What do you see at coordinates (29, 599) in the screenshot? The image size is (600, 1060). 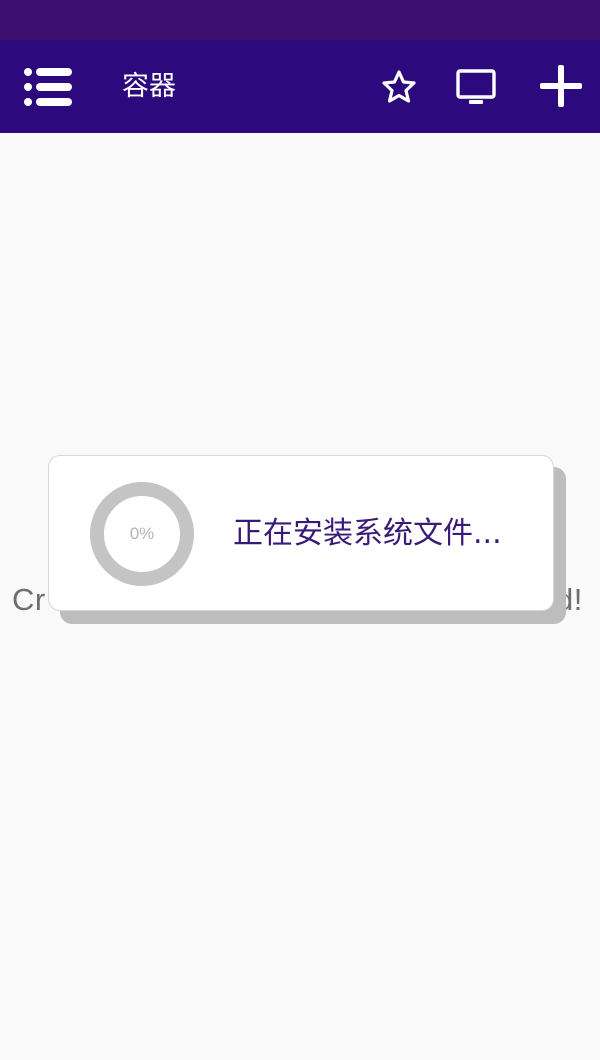 I see `background-text-left: Cr` at bounding box center [29, 599].